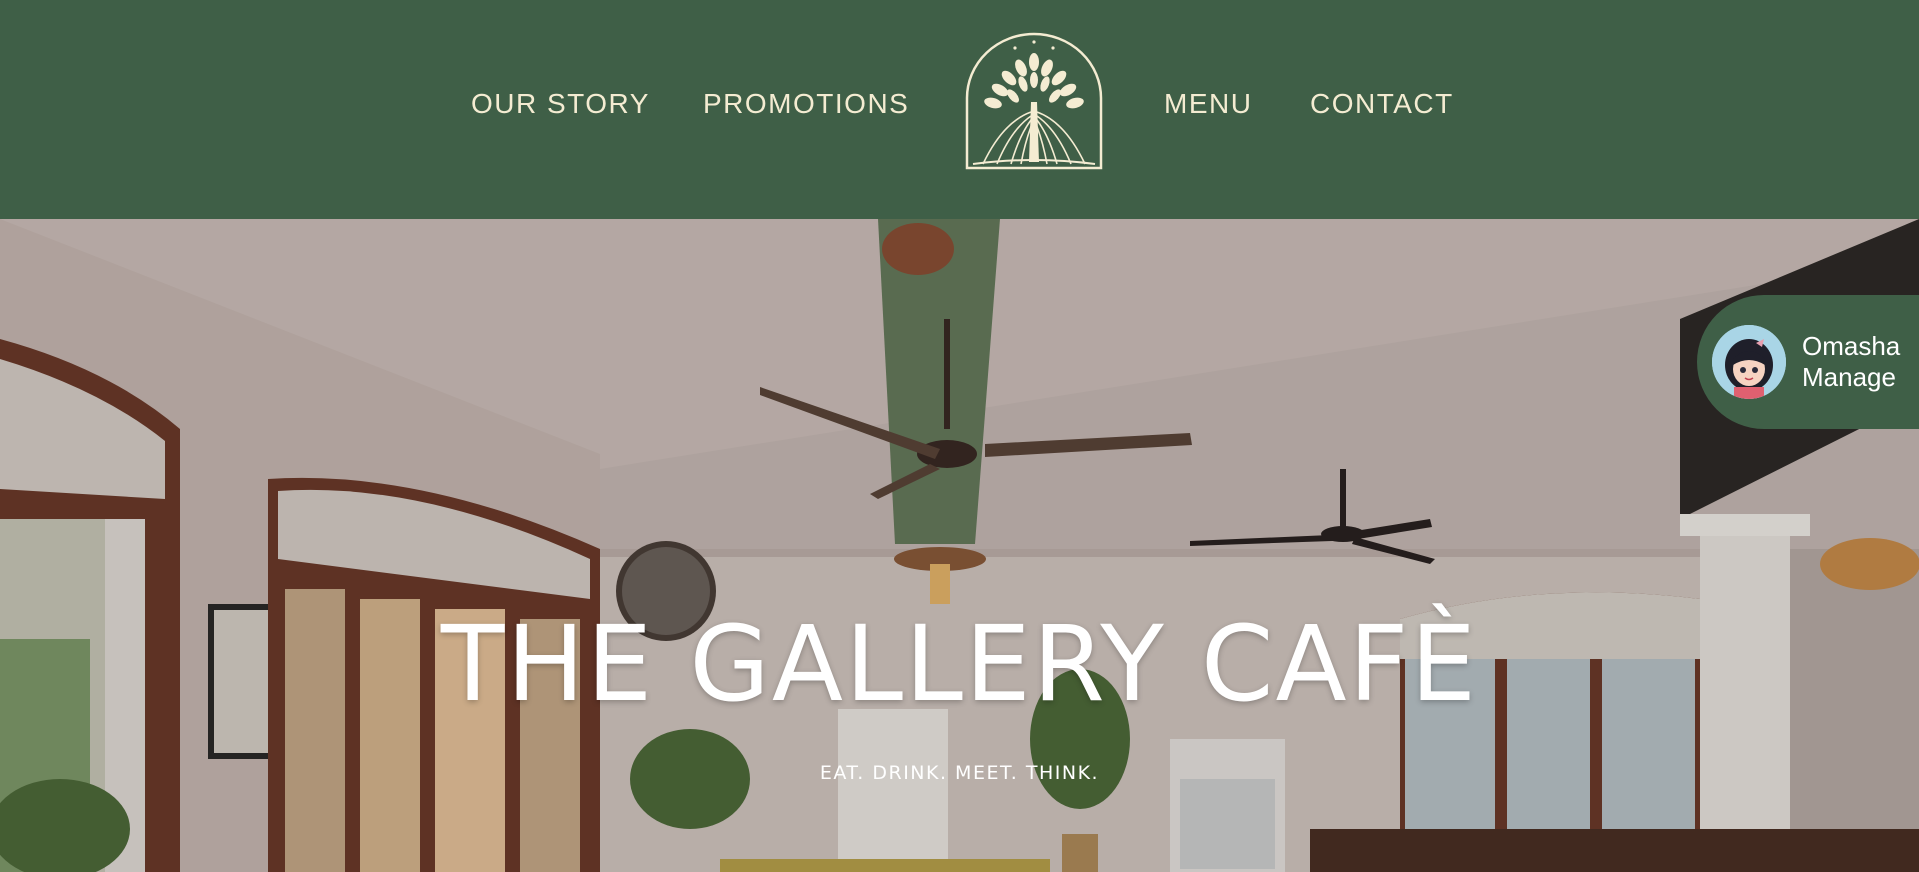 This screenshot has width=1919, height=872. I want to click on hero-title: THE GALLERY CAFÈ, so click(959, 664).